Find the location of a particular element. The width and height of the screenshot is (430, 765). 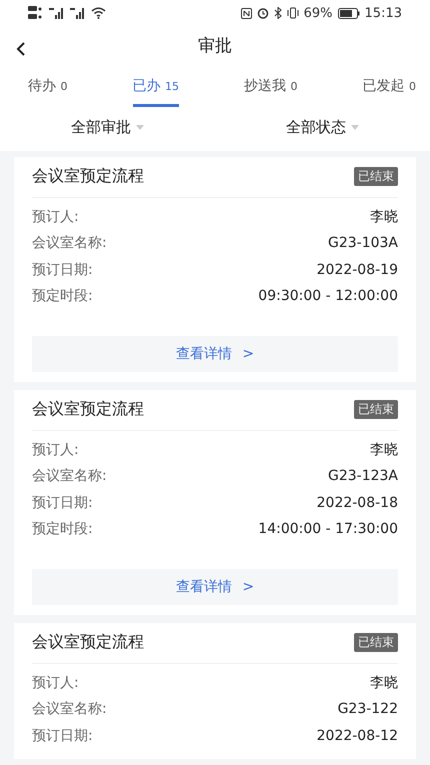

wifi-icon is located at coordinates (98, 13).